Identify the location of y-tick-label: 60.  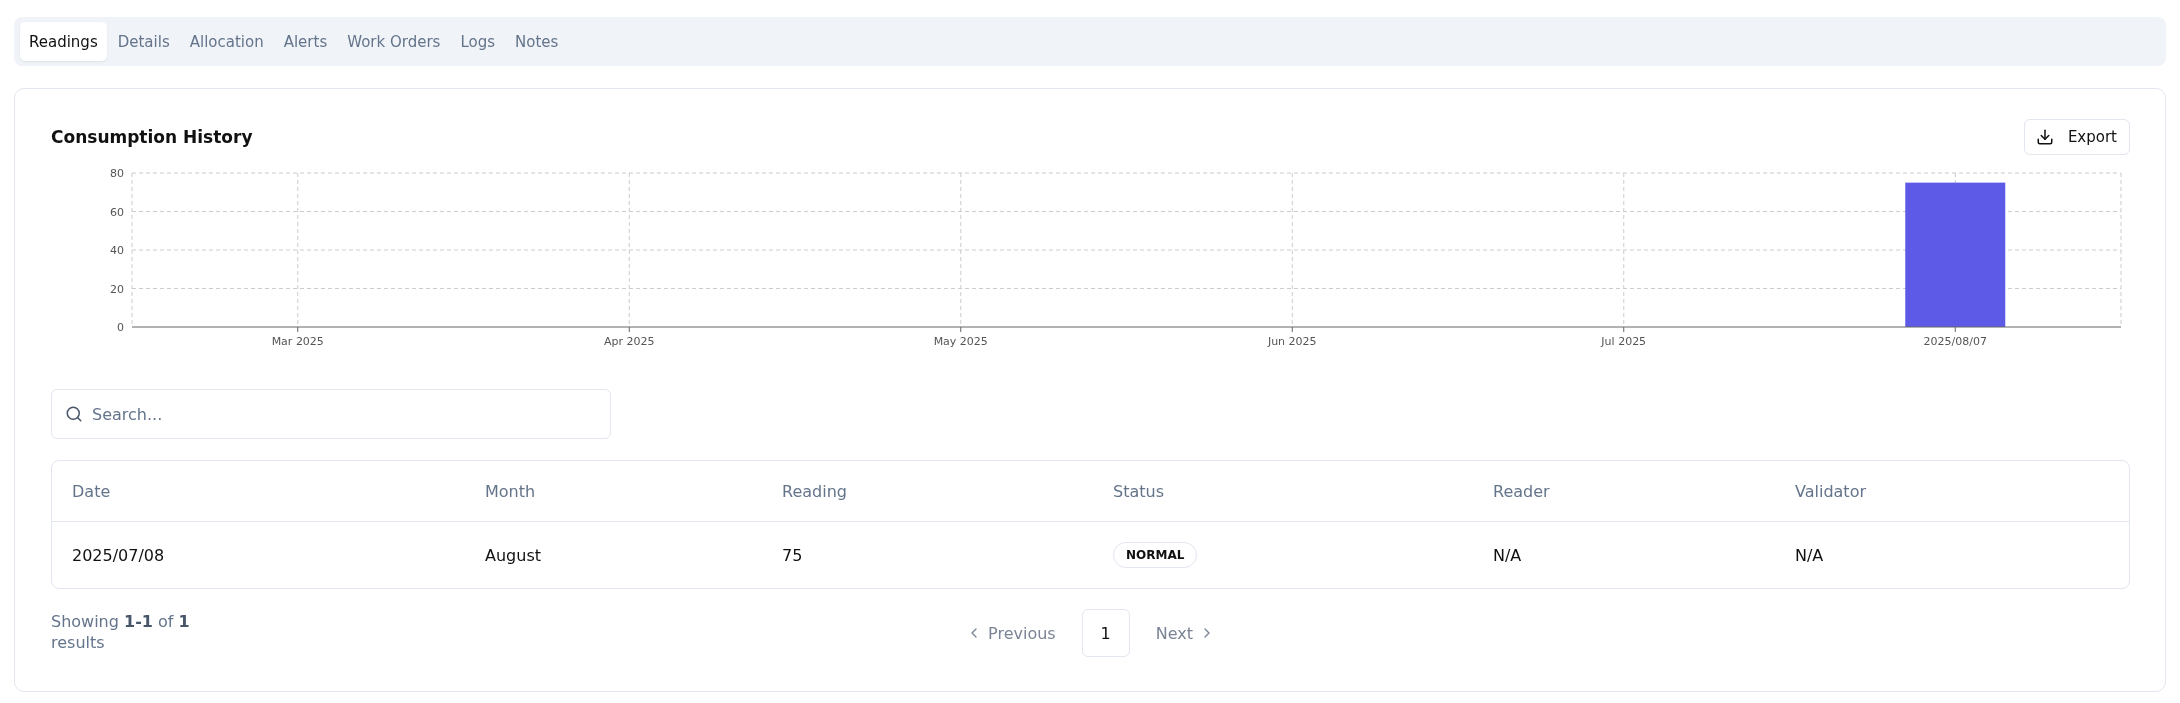
(117, 212).